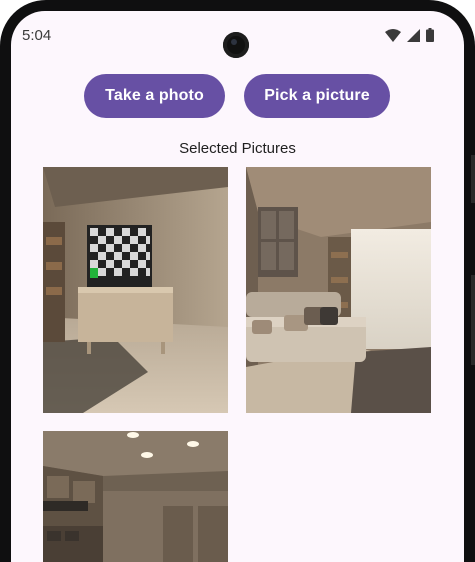 Image resolution: width=475 pixels, height=562 pixels. I want to click on kitchen-image, so click(135, 496).